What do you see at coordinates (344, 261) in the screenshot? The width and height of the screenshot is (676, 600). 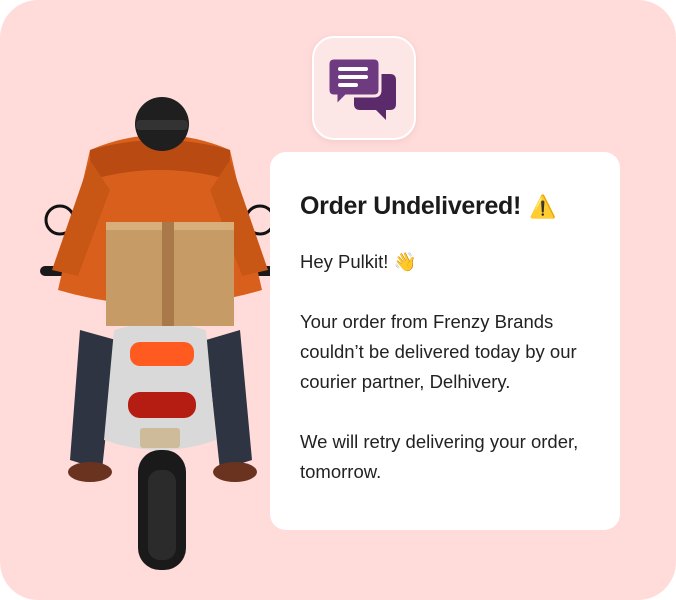 I see `greeting-text: Hey Pulkit!` at bounding box center [344, 261].